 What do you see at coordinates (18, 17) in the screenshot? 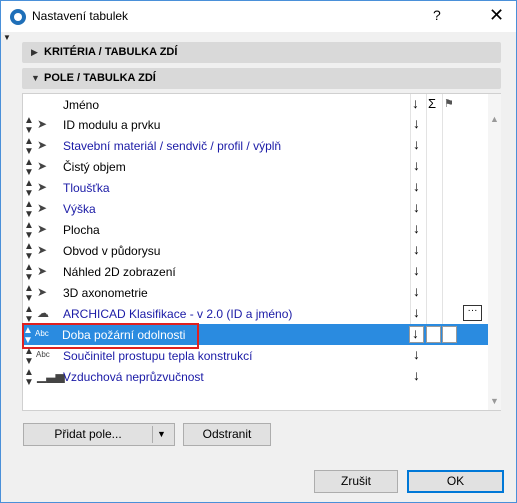
I see `archicad-app-icon` at bounding box center [18, 17].